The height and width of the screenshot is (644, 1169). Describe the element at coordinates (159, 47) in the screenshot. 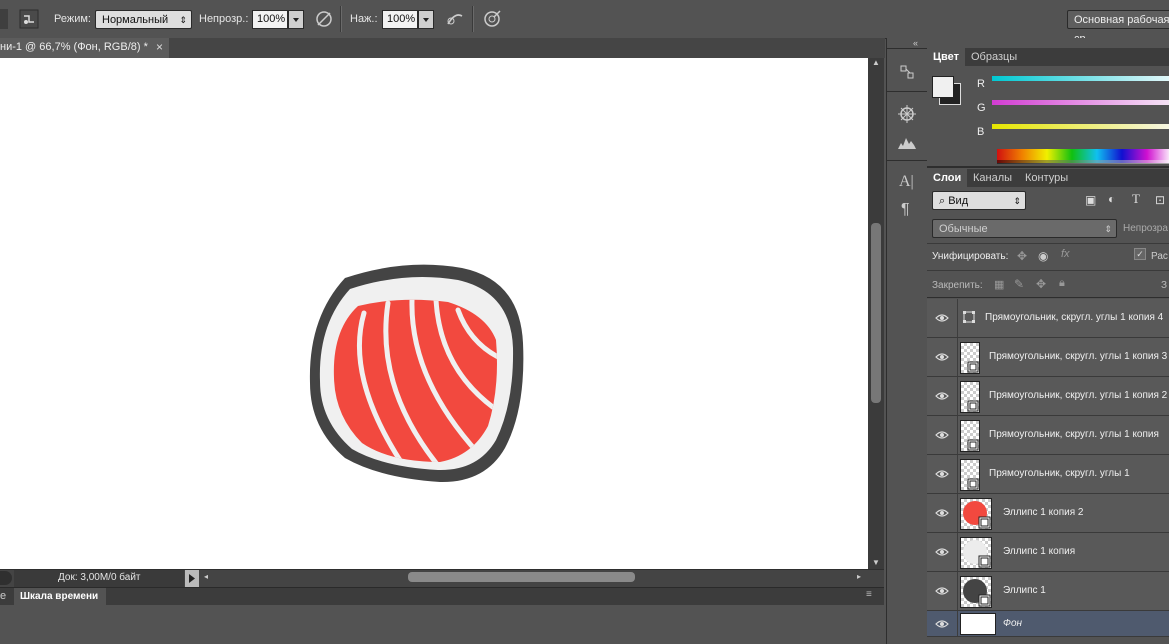

I see `close-icon: ×` at that location.